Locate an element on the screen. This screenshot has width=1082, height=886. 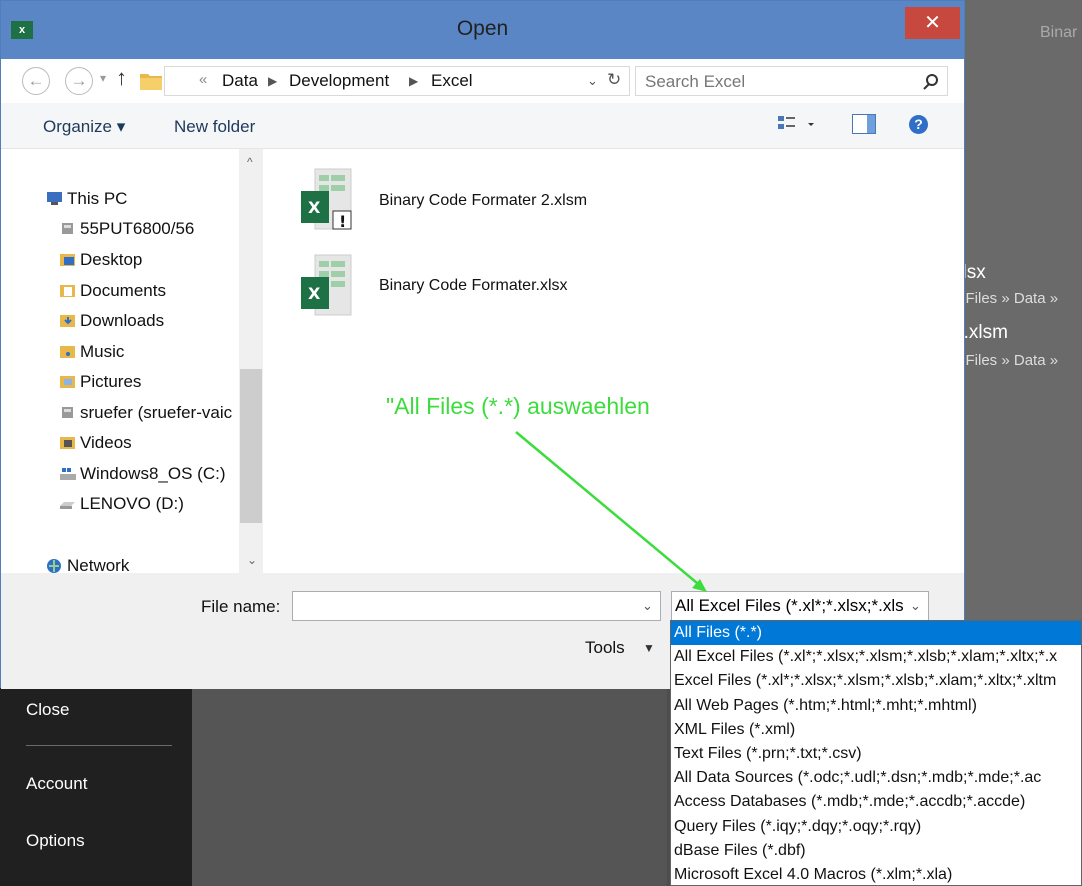
tree-item-videos: Videos is located at coordinates (95, 443).